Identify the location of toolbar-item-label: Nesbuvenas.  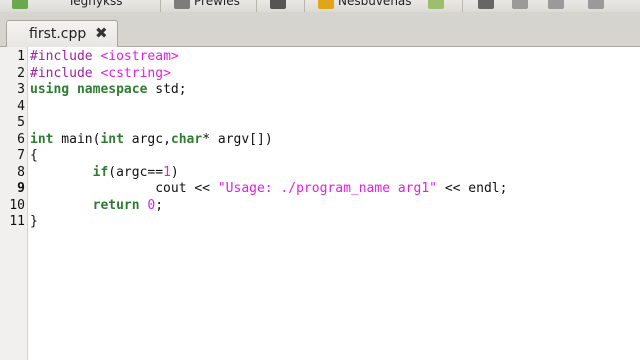
(375, 4).